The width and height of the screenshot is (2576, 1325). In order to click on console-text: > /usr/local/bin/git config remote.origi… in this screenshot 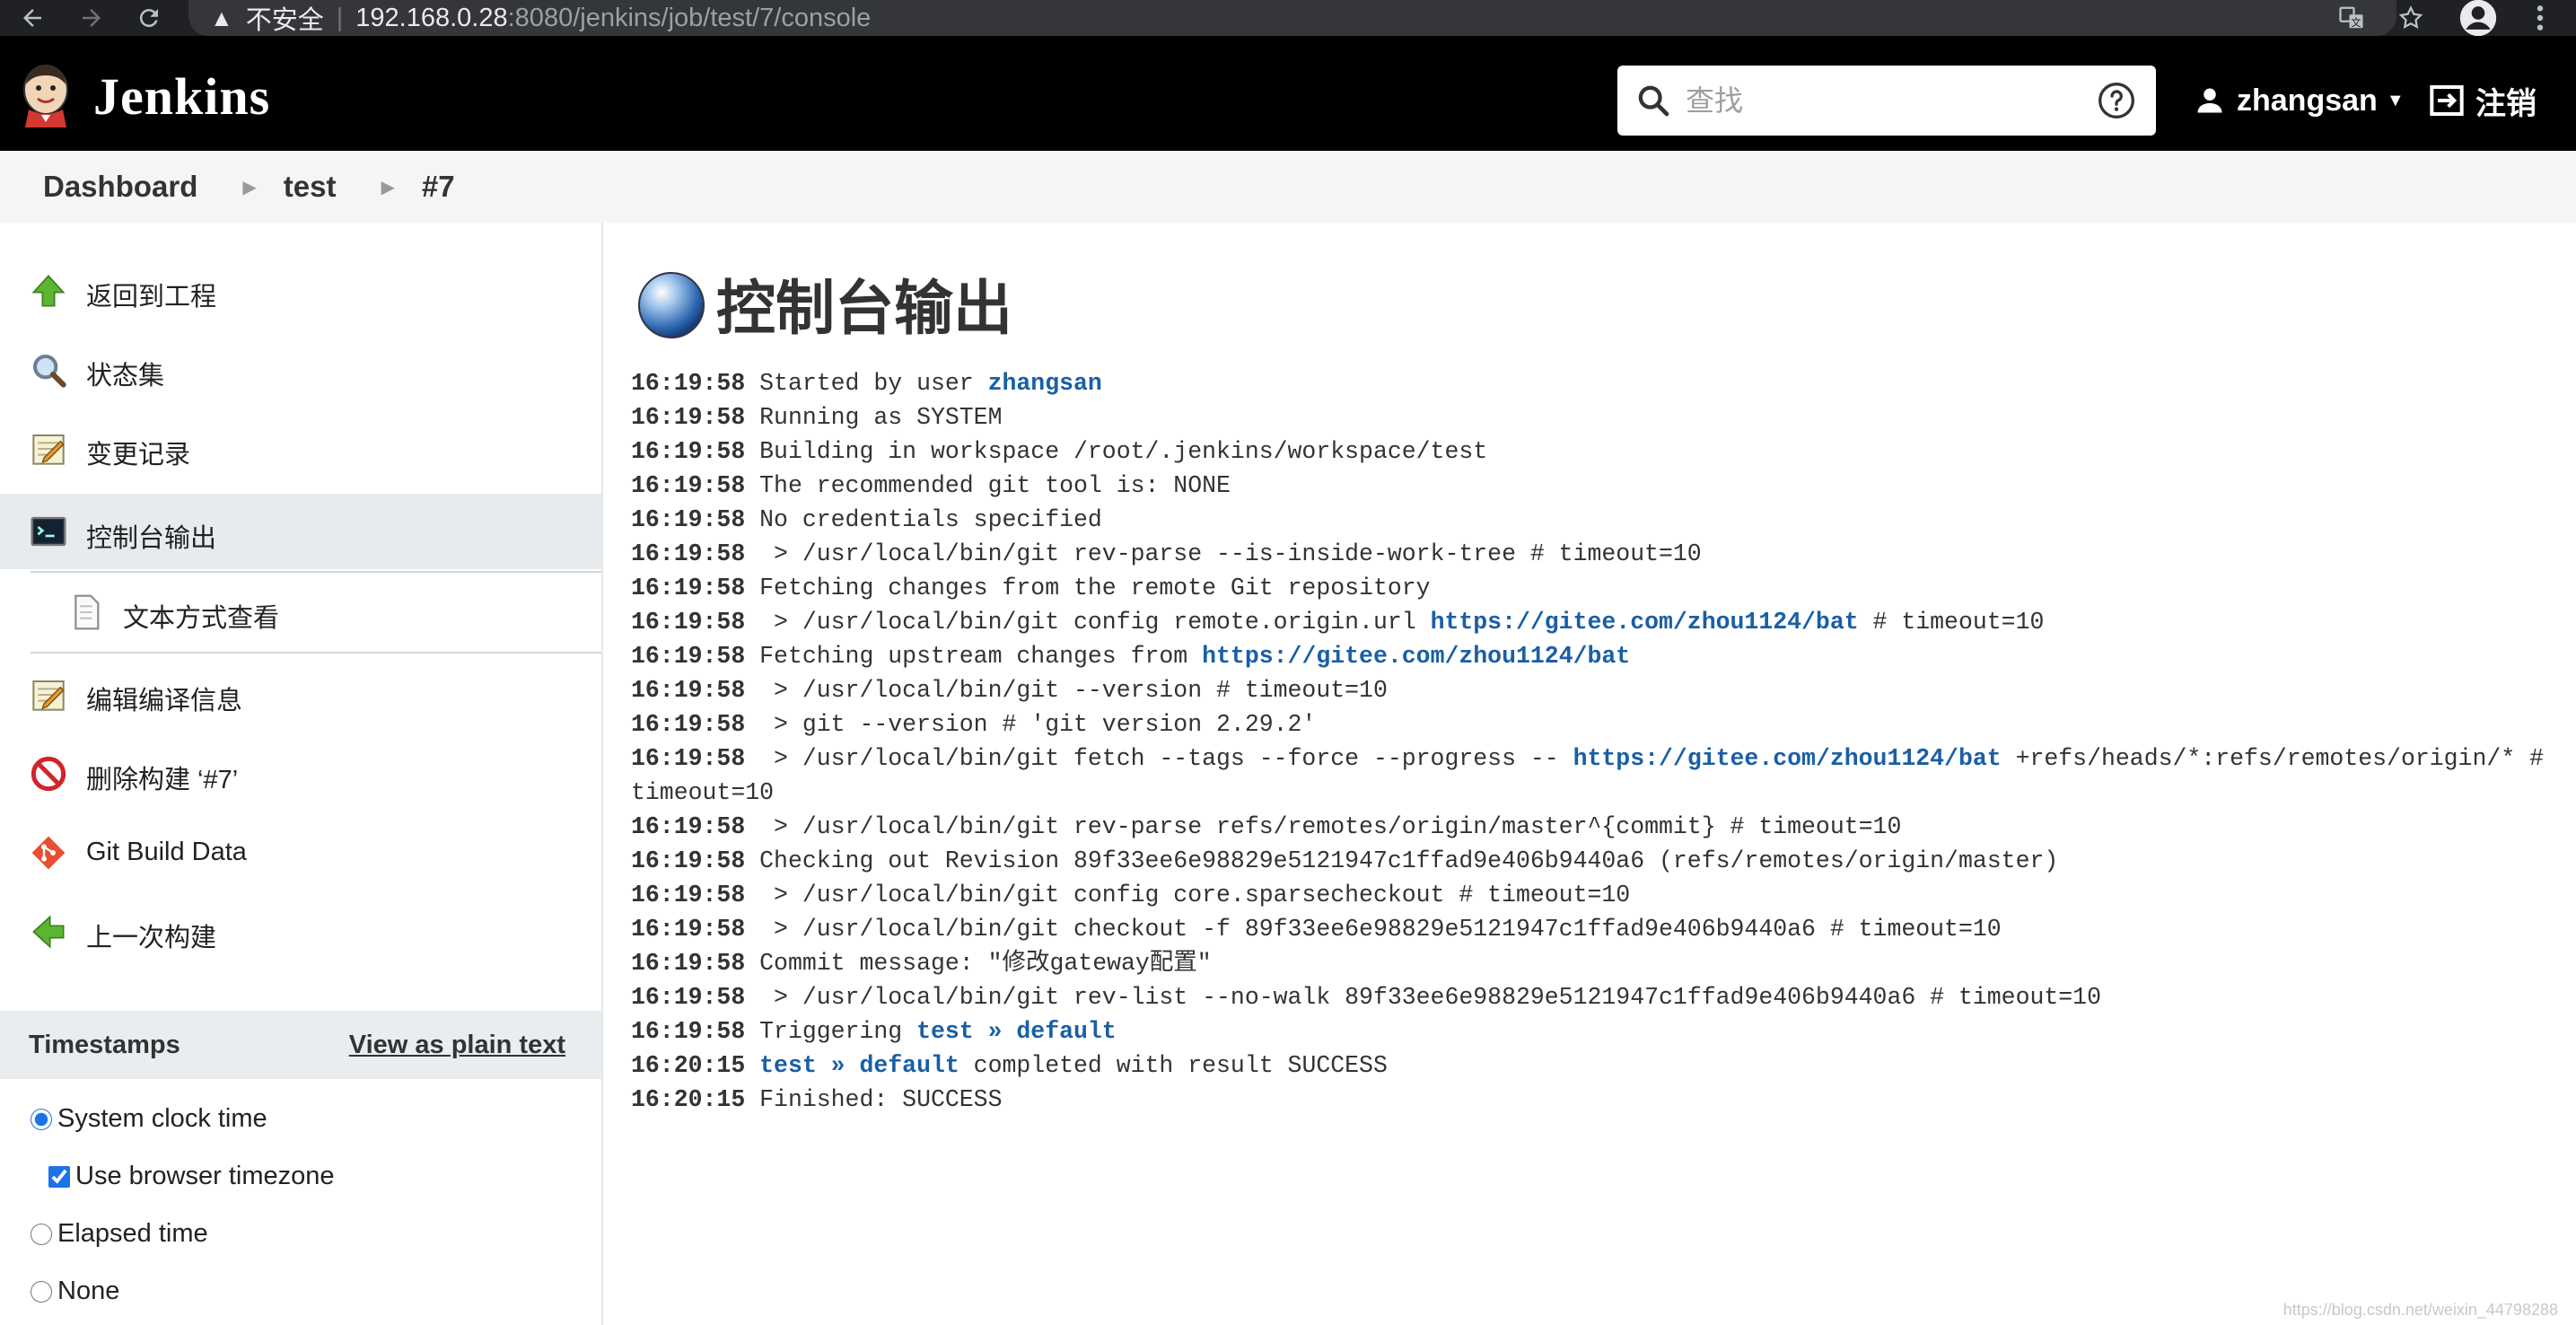, I will do `click(1088, 622)`.